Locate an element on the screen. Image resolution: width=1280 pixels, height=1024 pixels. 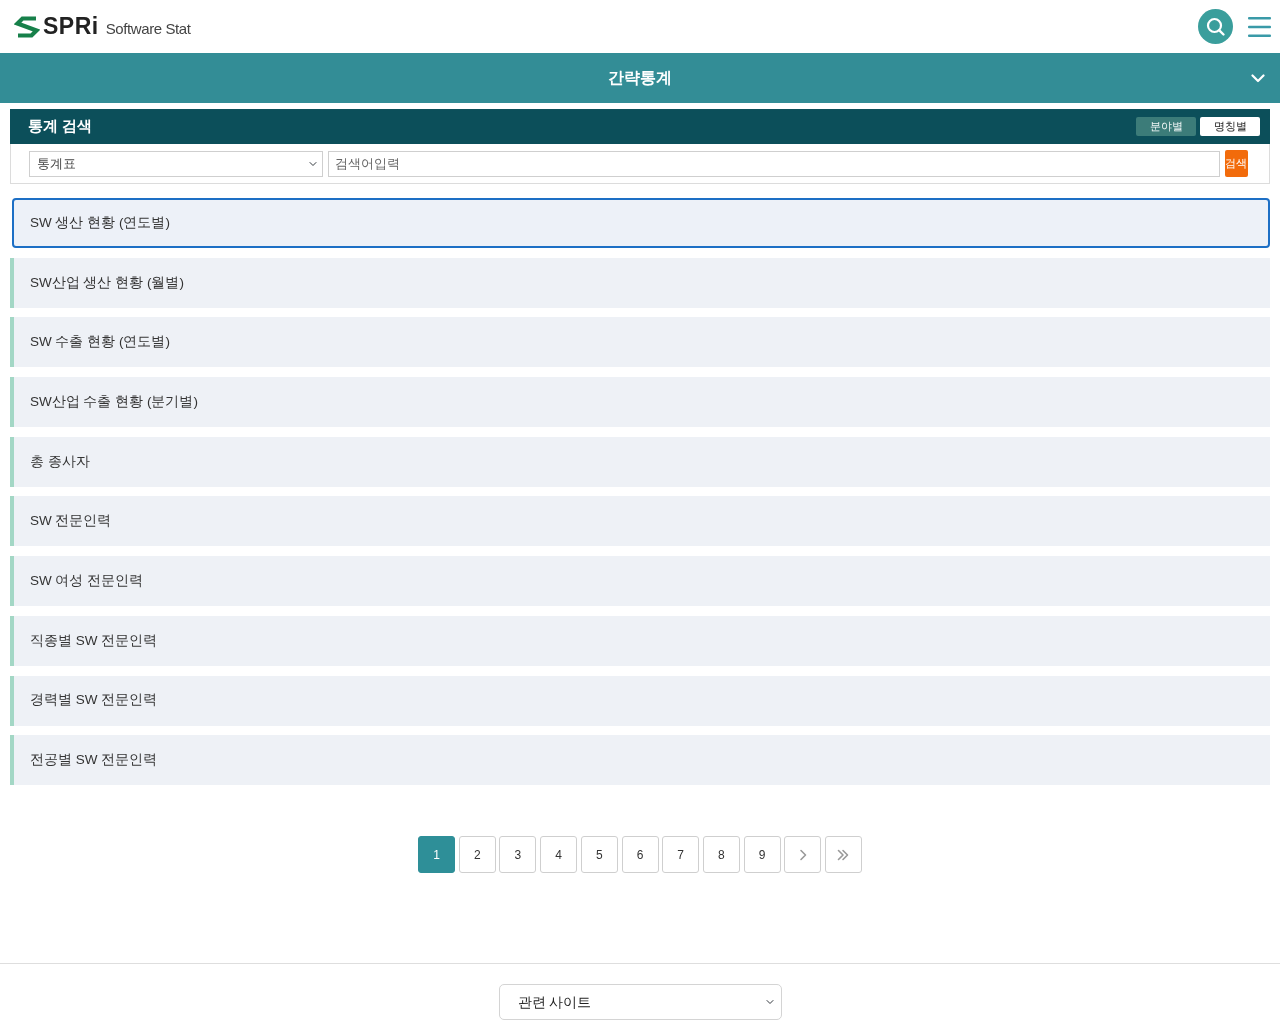
page-button: 6 is located at coordinates (640, 855).